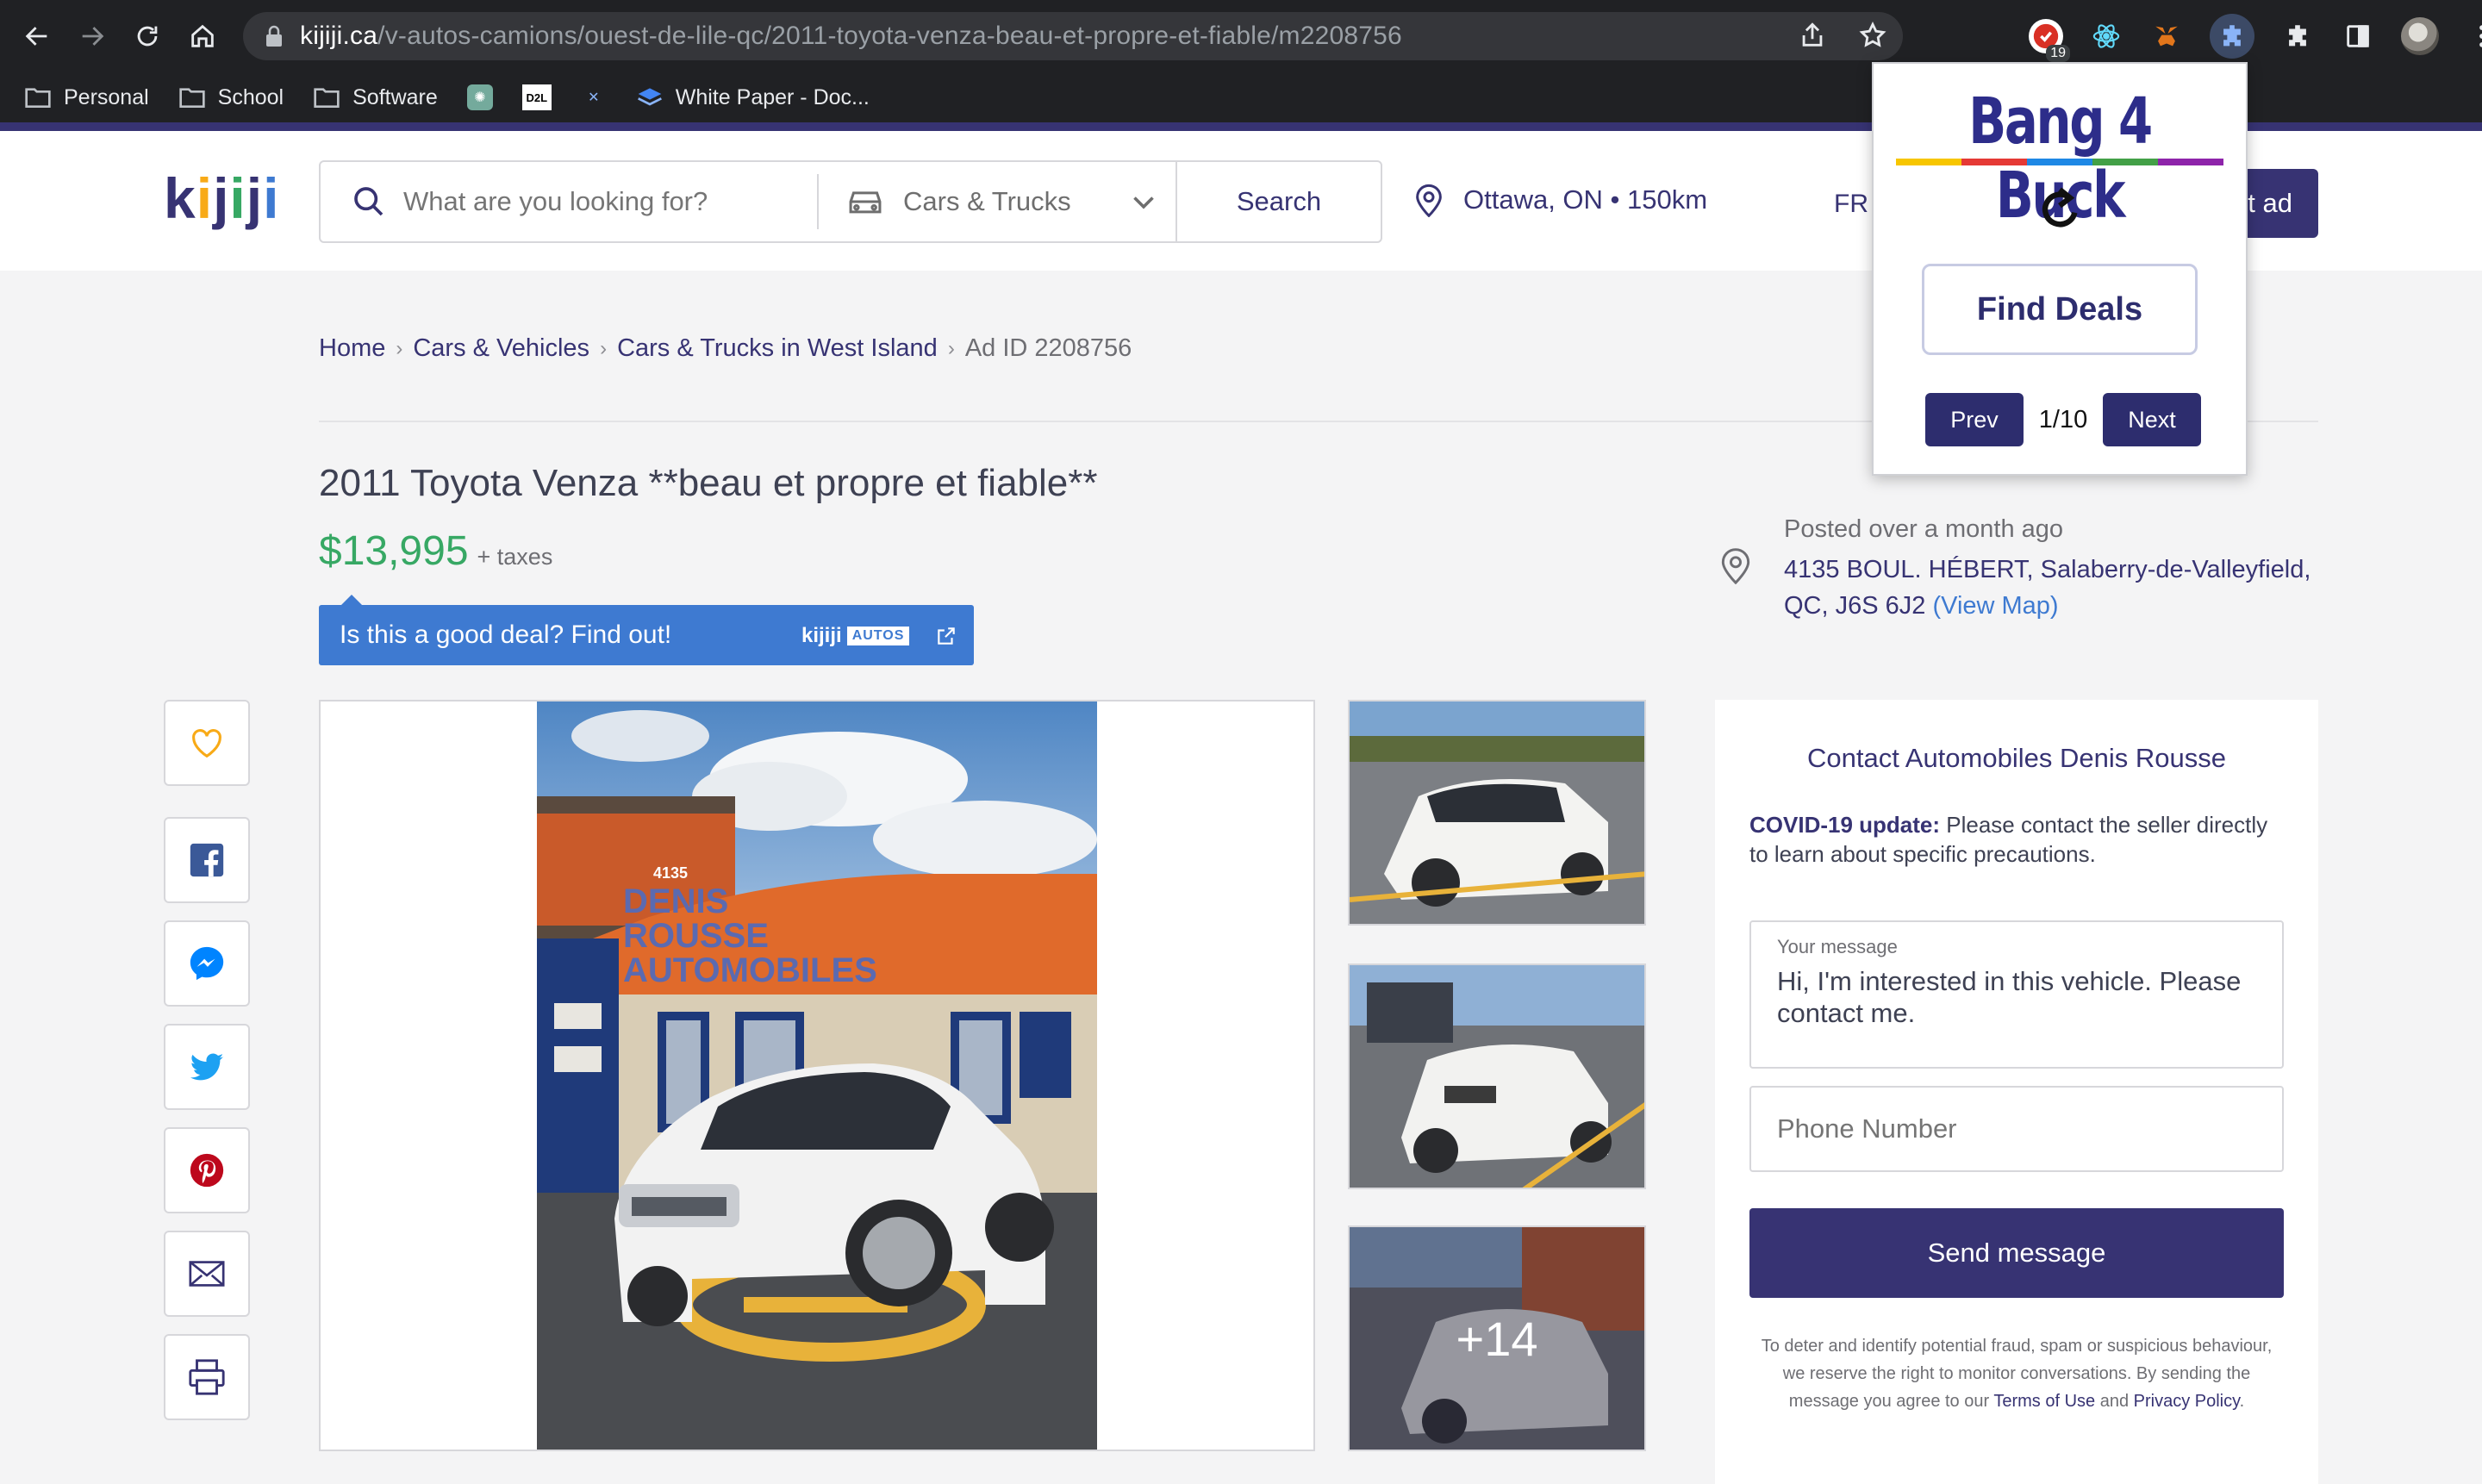  What do you see at coordinates (231, 97) in the screenshot?
I see `bookmark-school: School` at bounding box center [231, 97].